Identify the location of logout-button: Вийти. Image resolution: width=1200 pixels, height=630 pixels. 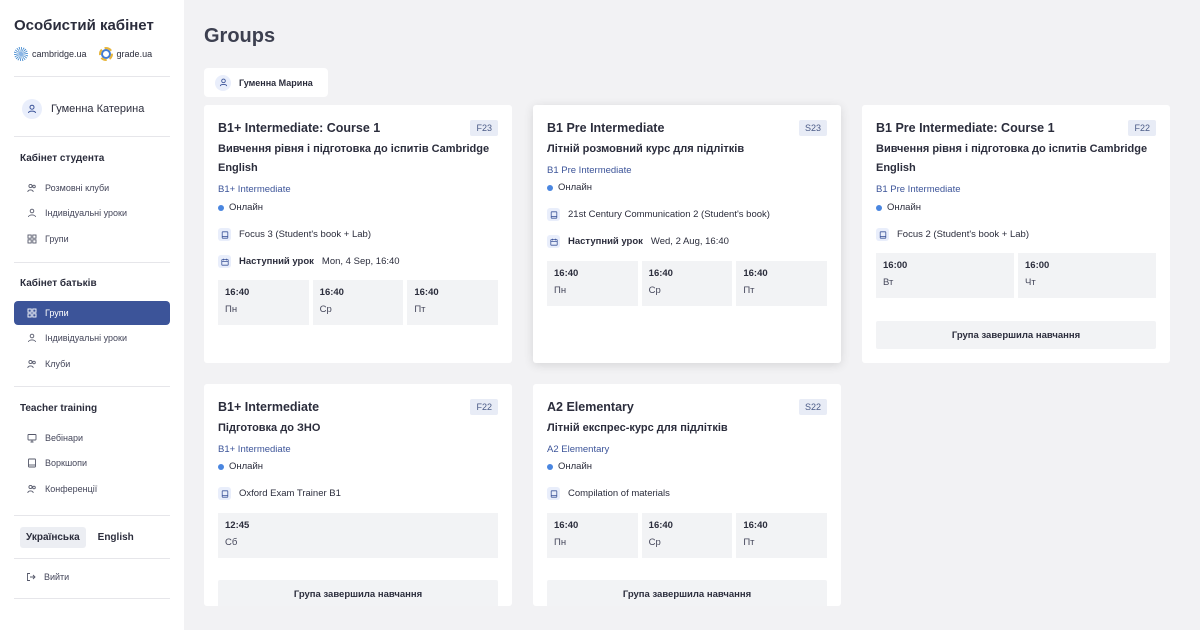
(47, 577).